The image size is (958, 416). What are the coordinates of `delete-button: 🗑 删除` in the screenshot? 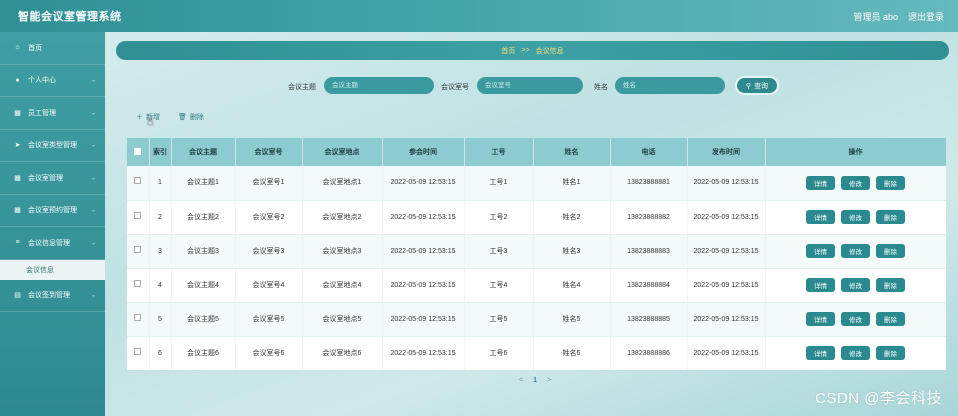 It's located at (191, 117).